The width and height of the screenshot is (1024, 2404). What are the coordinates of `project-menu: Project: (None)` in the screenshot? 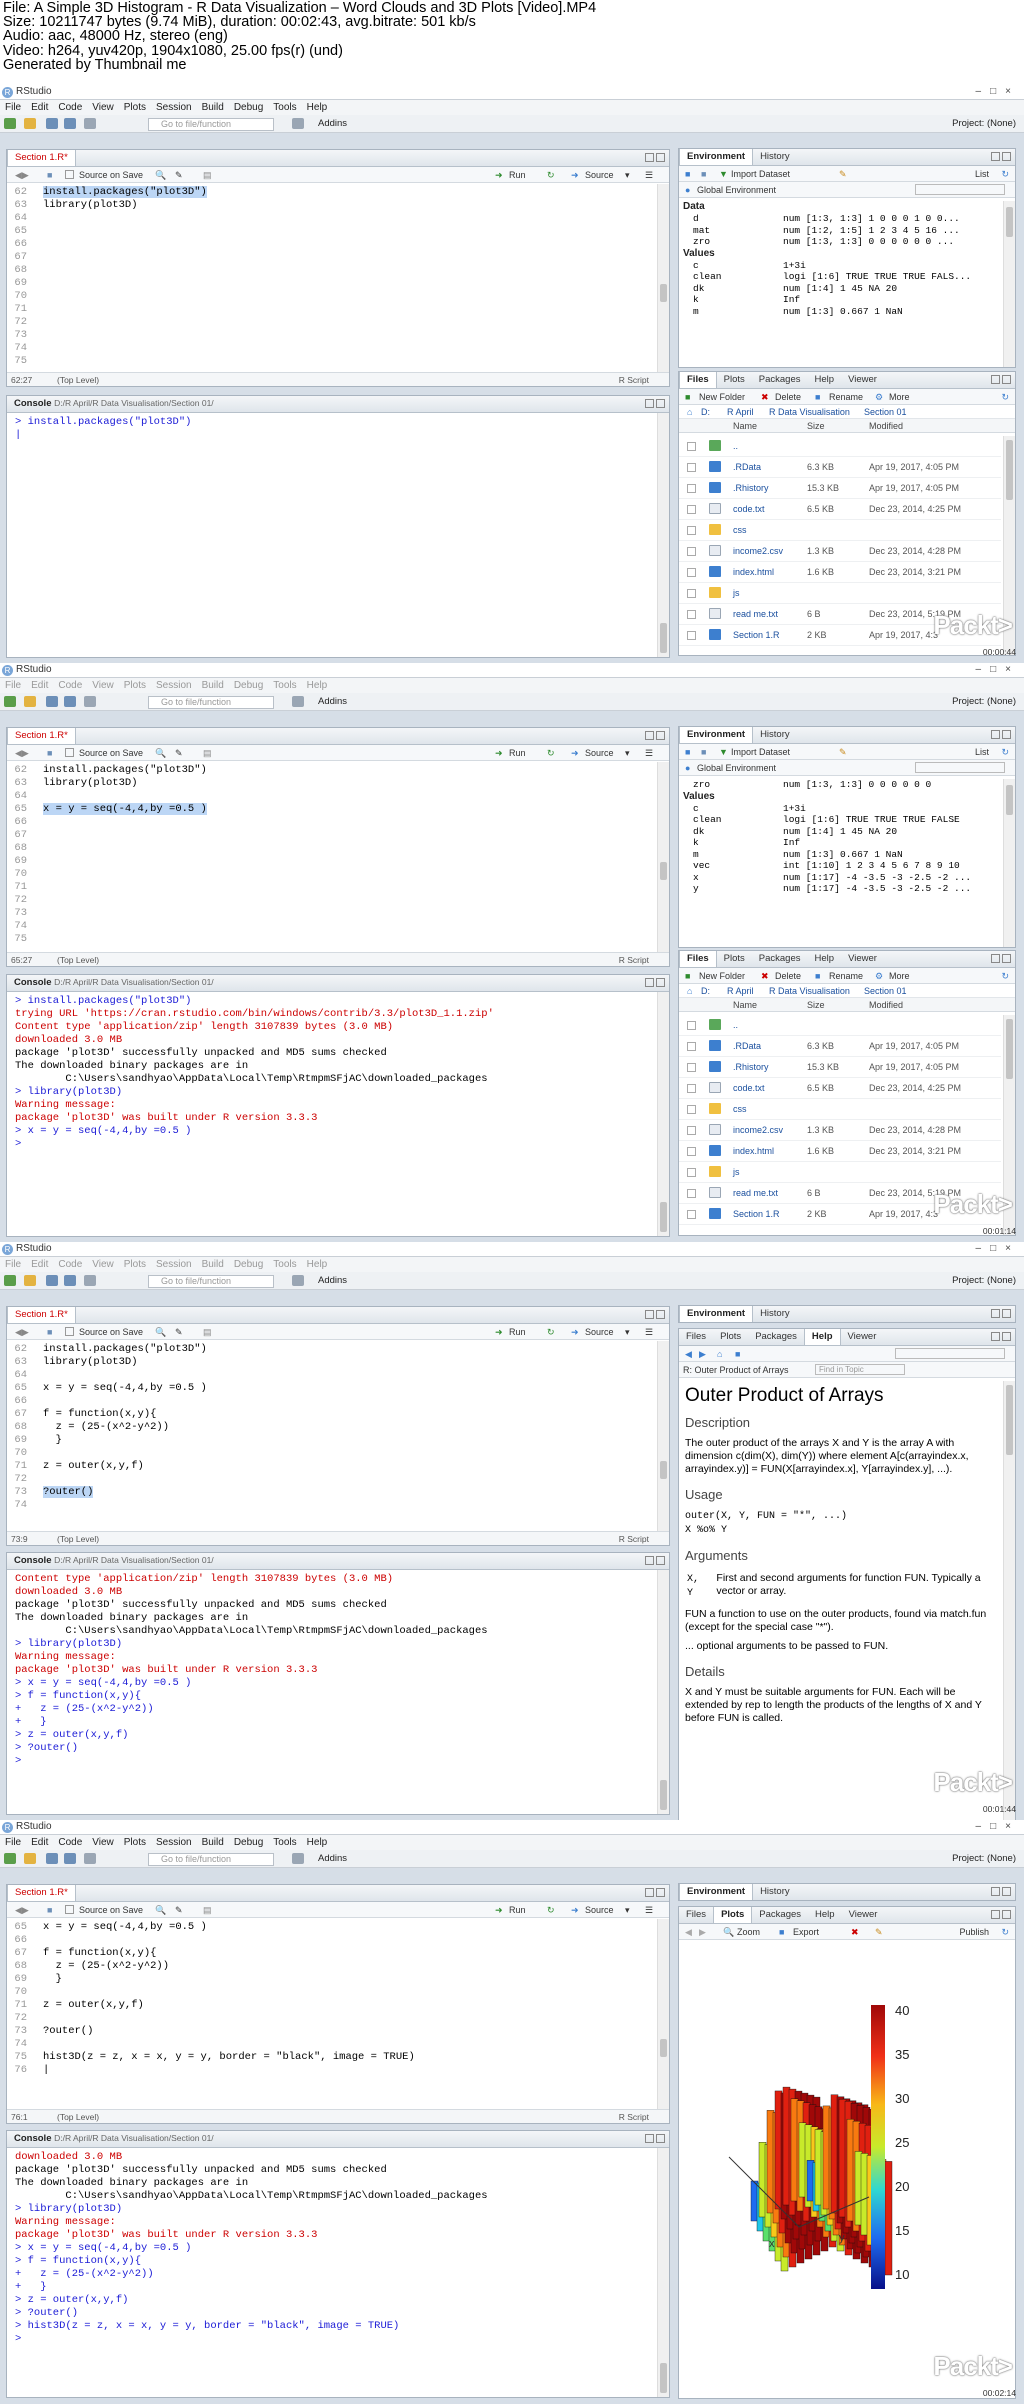 It's located at (984, 701).